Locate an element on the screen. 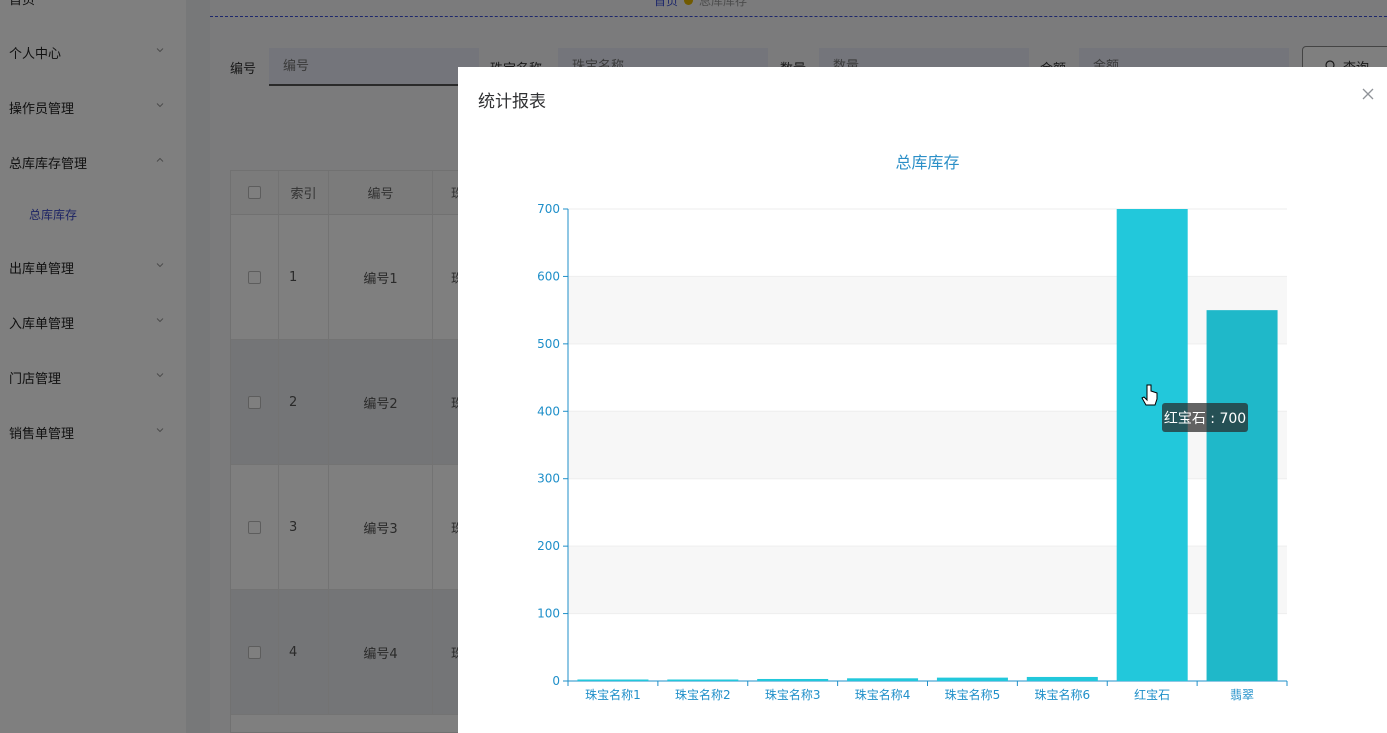 This screenshot has width=1387, height=733. y-tick-label: 400 is located at coordinates (548, 411).